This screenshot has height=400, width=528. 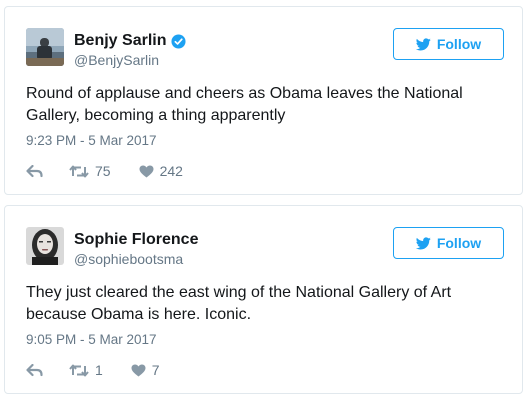 I want to click on tweet-actions: 75 242, so click(x=104, y=171).